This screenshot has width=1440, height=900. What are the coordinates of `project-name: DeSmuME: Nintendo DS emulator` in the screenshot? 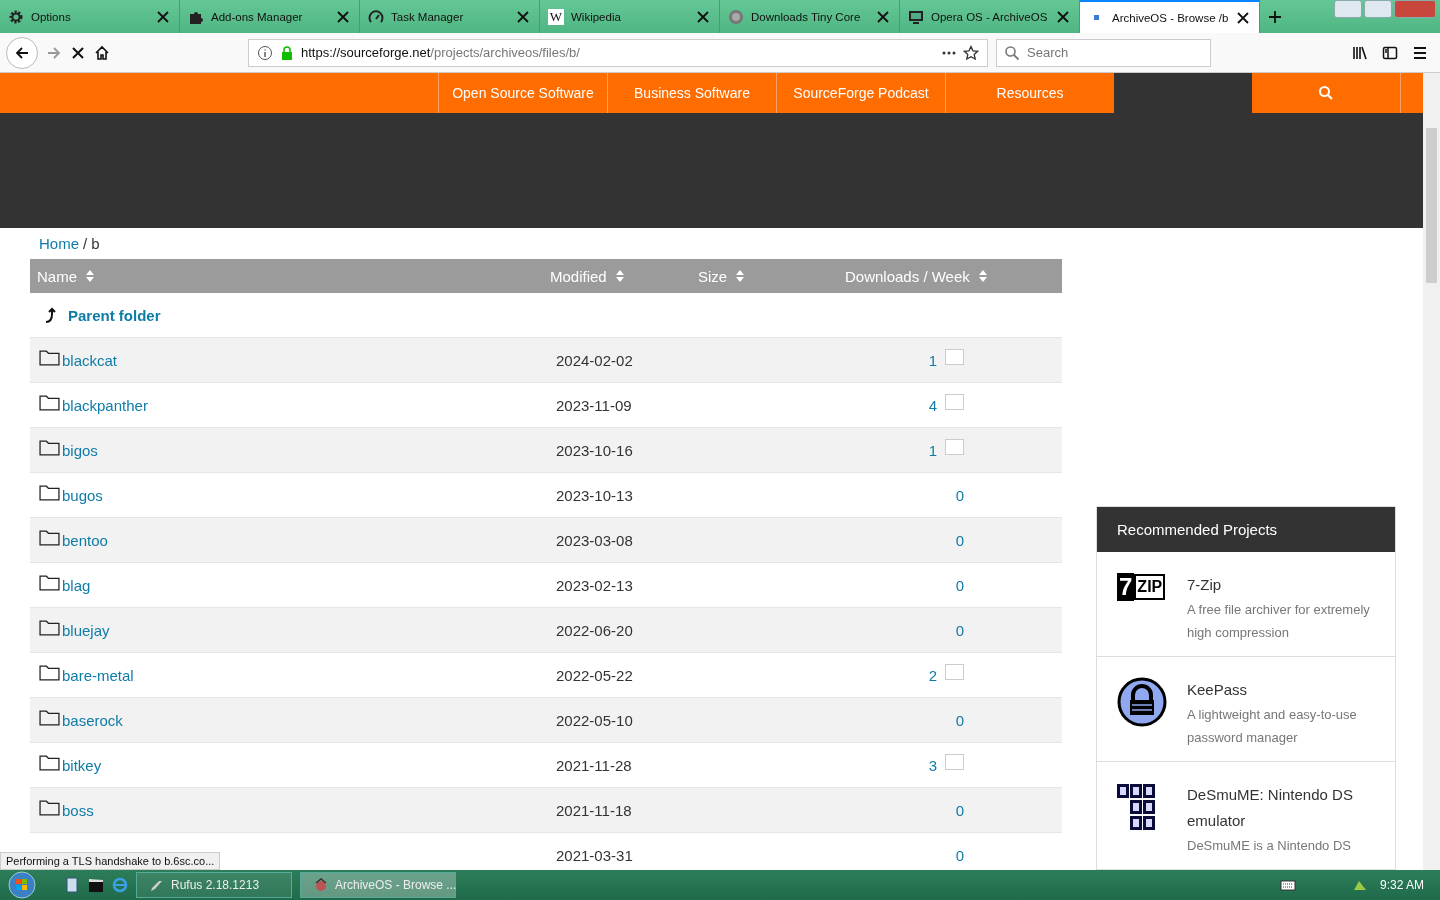 It's located at (1281, 808).